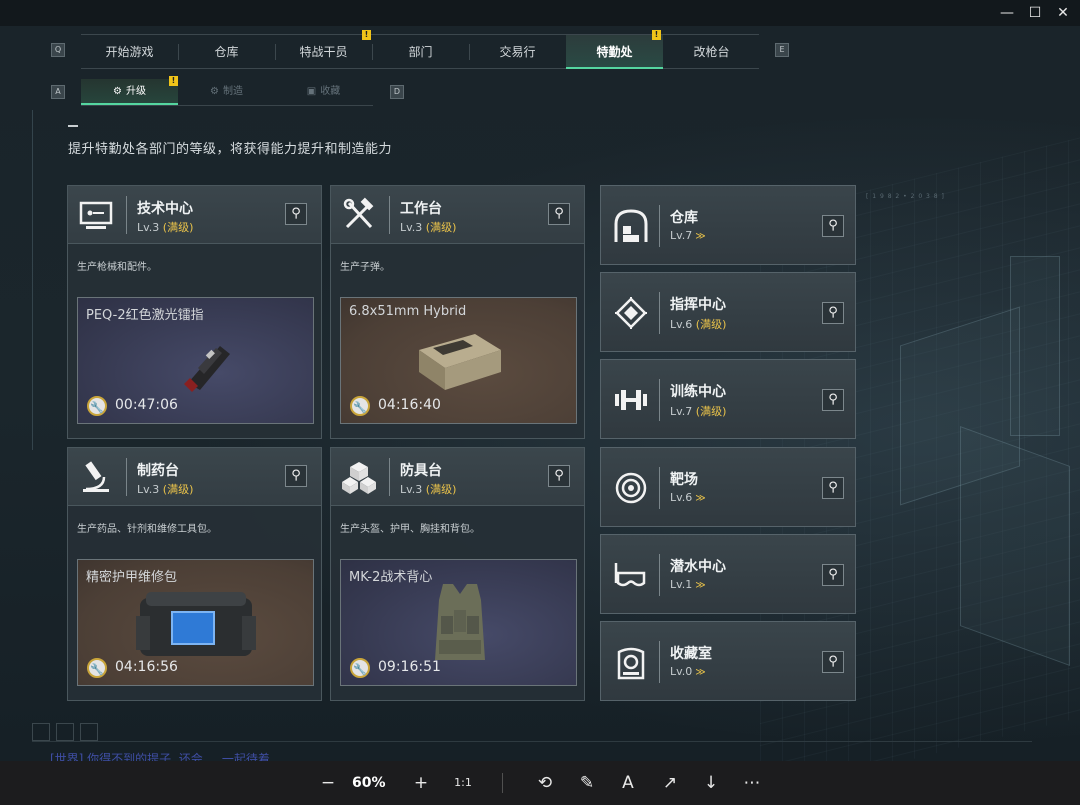 The image size is (1080, 805). I want to click on subtab-upgrade: ⚙ 升级, so click(129, 92).